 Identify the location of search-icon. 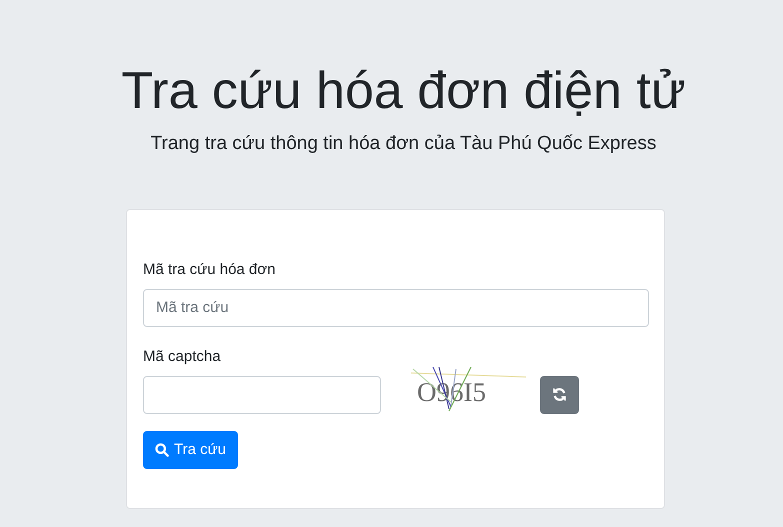
(162, 449).